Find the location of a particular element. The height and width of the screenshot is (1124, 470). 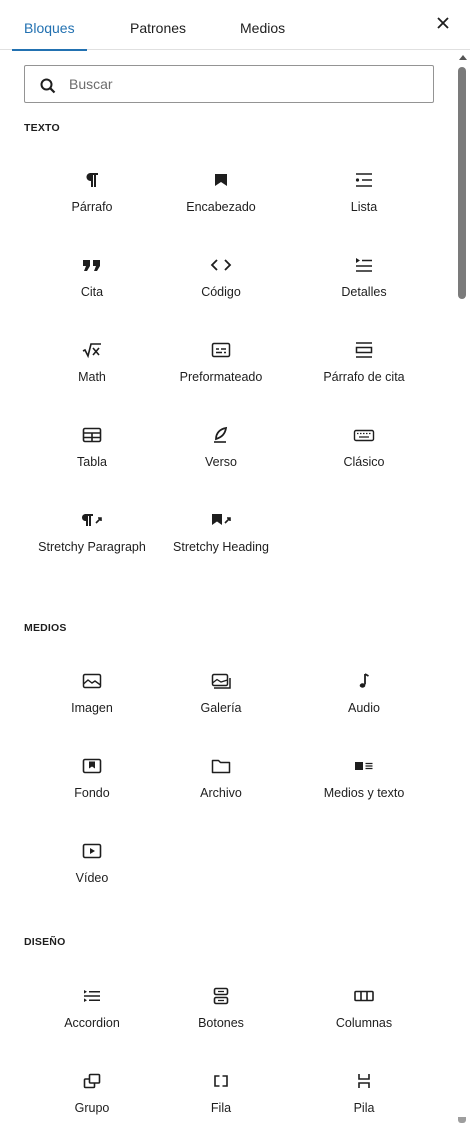

stretchy-paragraph-icon is located at coordinates (91, 520).